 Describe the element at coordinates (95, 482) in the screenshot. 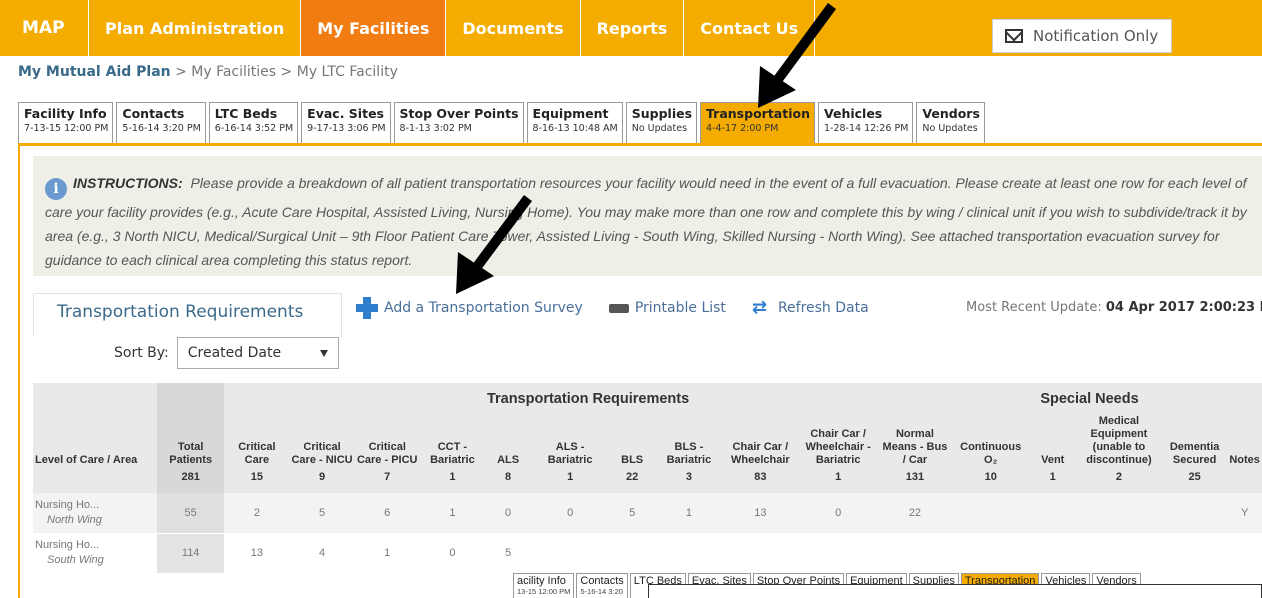

I see `column-total` at that location.